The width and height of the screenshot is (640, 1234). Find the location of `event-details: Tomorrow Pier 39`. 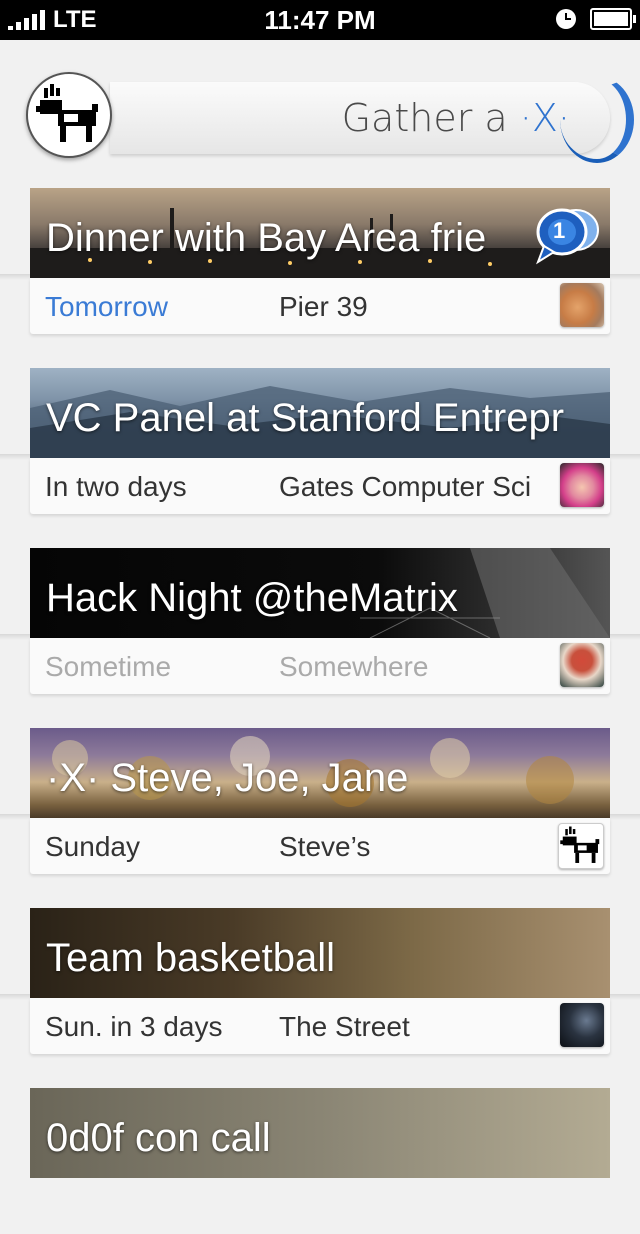

event-details: Tomorrow Pier 39 is located at coordinates (320, 306).